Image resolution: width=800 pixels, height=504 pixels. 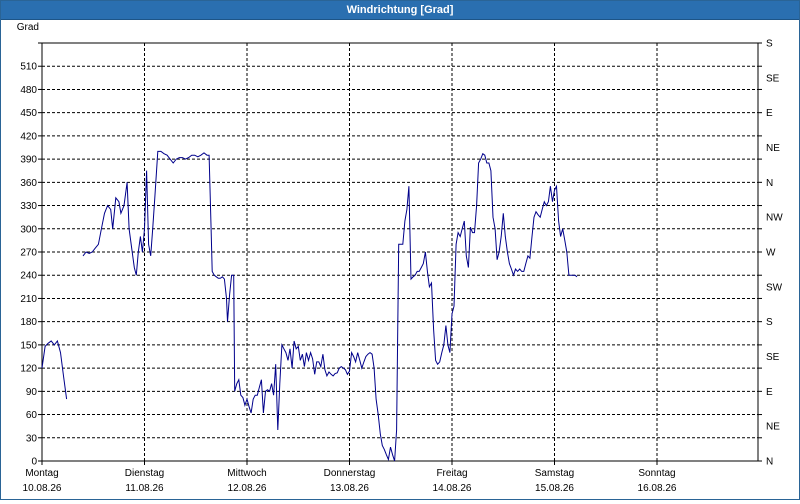 What do you see at coordinates (28, 322) in the screenshot?
I see `y-tick-label: 180` at bounding box center [28, 322].